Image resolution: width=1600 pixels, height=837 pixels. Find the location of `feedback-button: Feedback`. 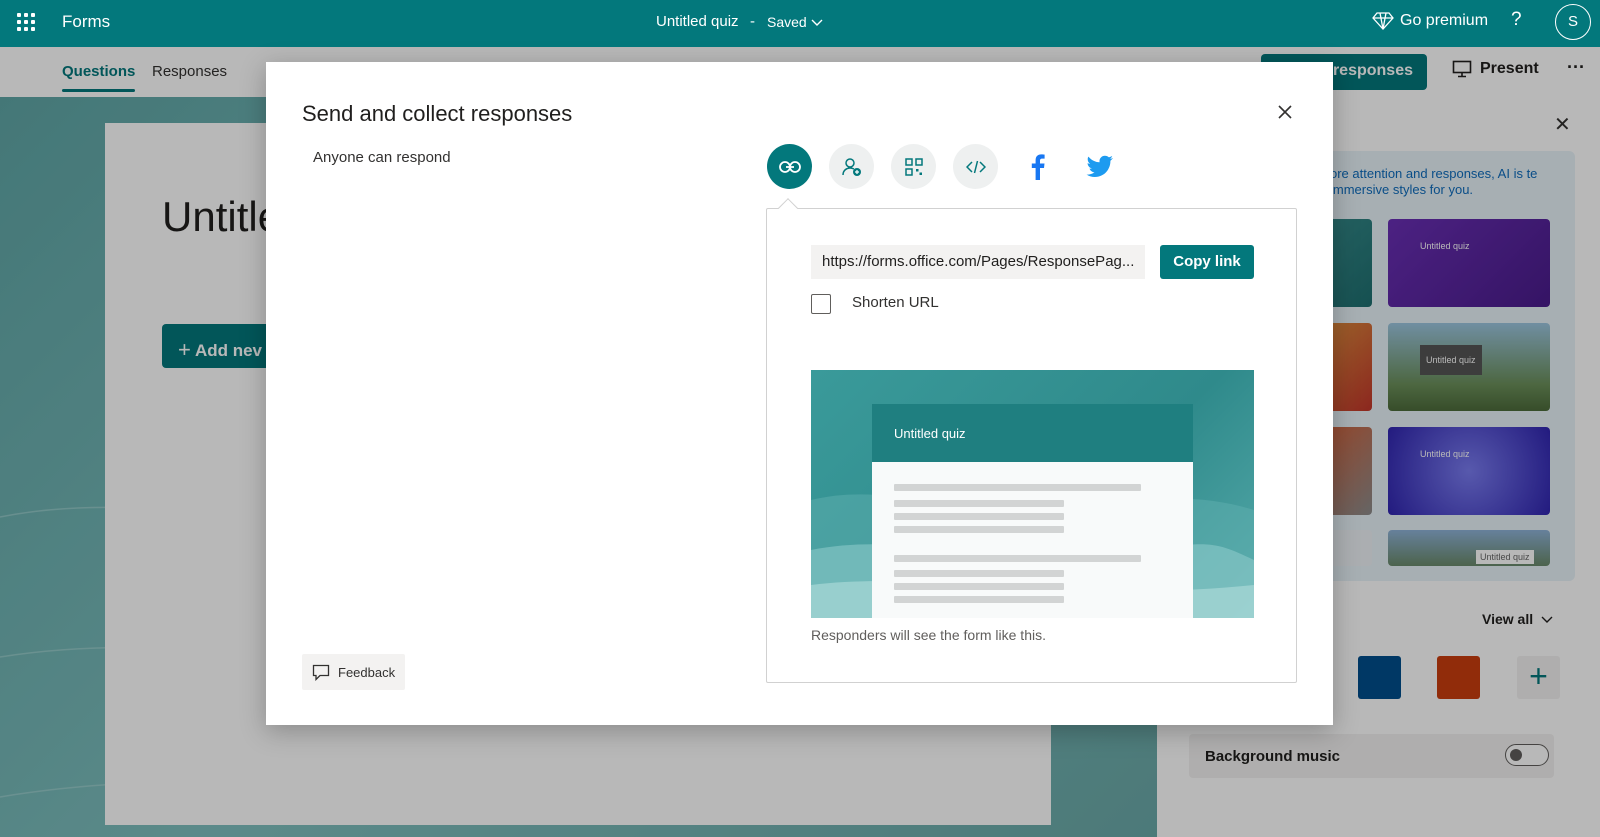

feedback-button: Feedback is located at coordinates (353, 672).